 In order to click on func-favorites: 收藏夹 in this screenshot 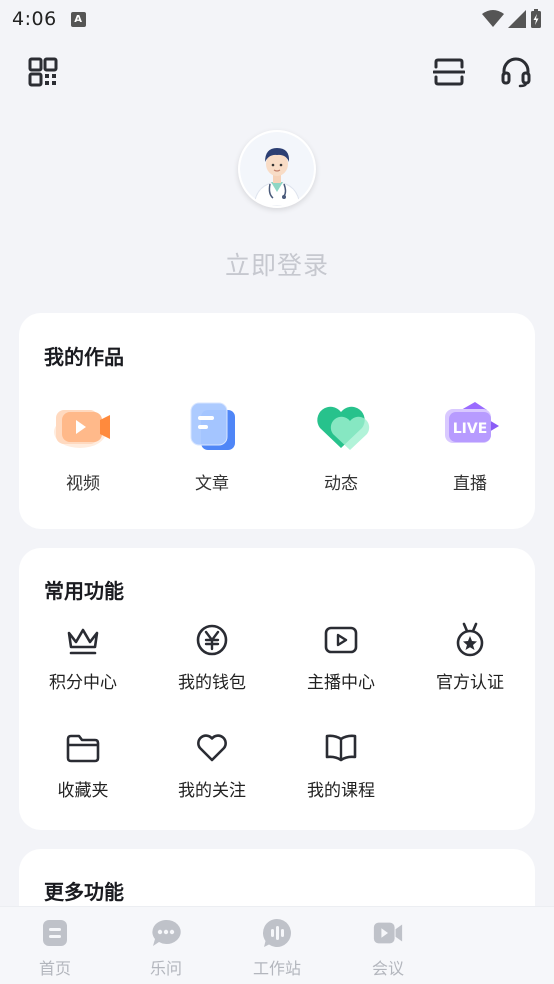, I will do `click(83, 765)`.